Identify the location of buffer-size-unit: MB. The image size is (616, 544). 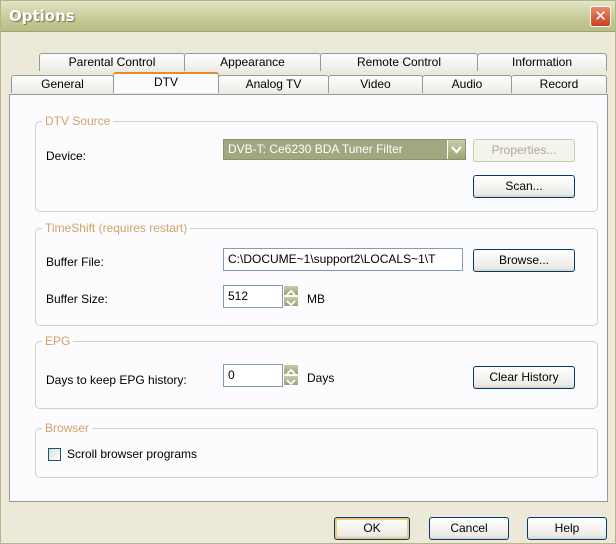
(316, 299).